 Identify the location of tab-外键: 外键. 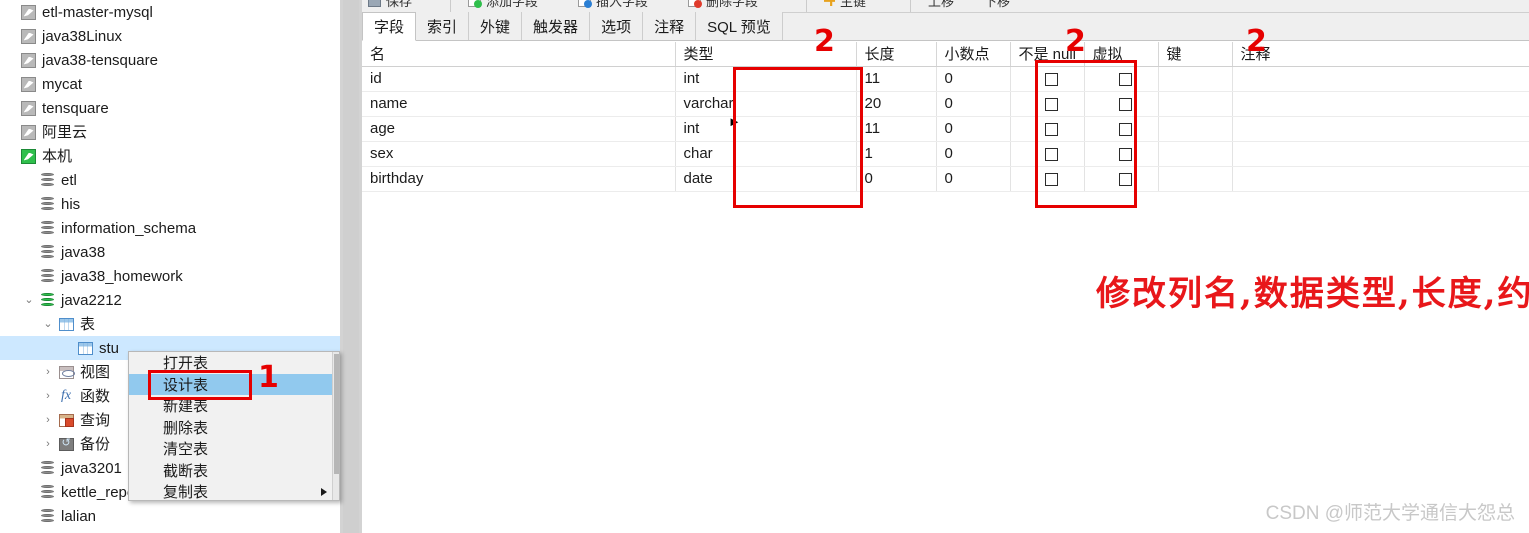
(496, 26).